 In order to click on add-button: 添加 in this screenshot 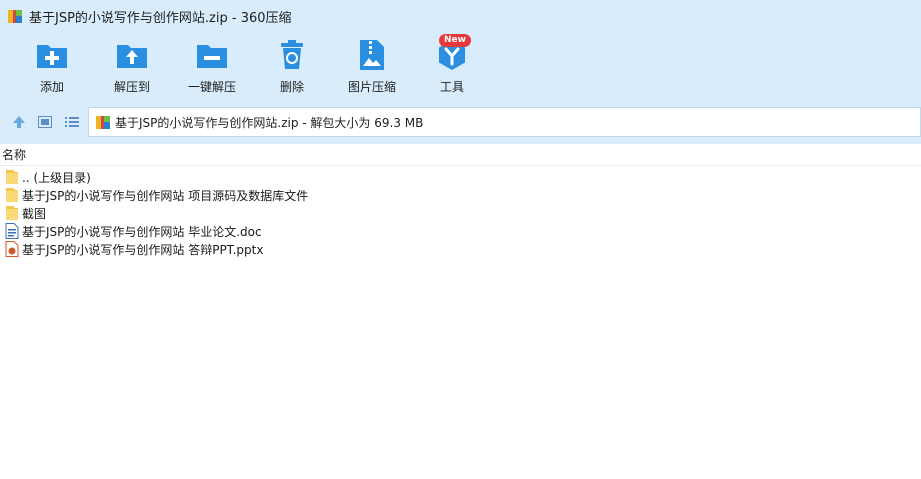, I will do `click(52, 66)`.